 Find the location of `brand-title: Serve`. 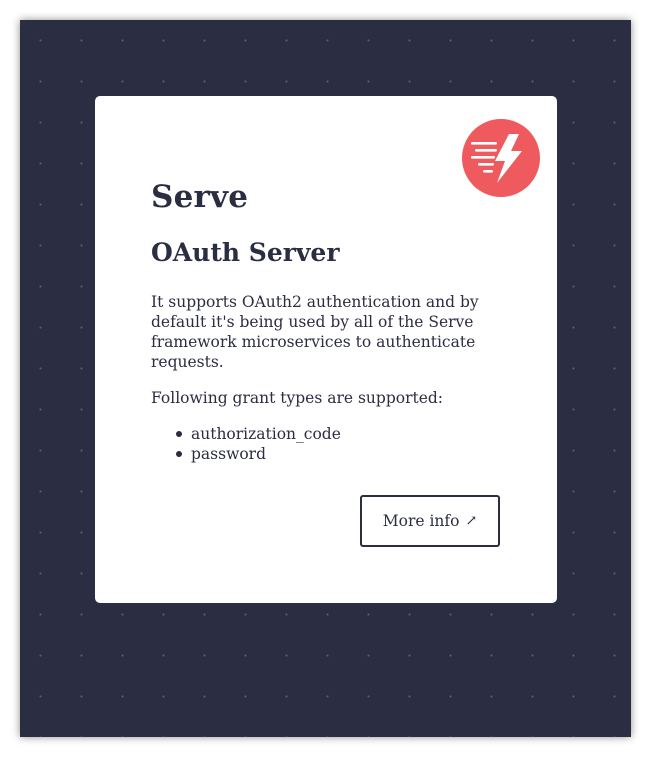

brand-title: Serve is located at coordinates (200, 197).